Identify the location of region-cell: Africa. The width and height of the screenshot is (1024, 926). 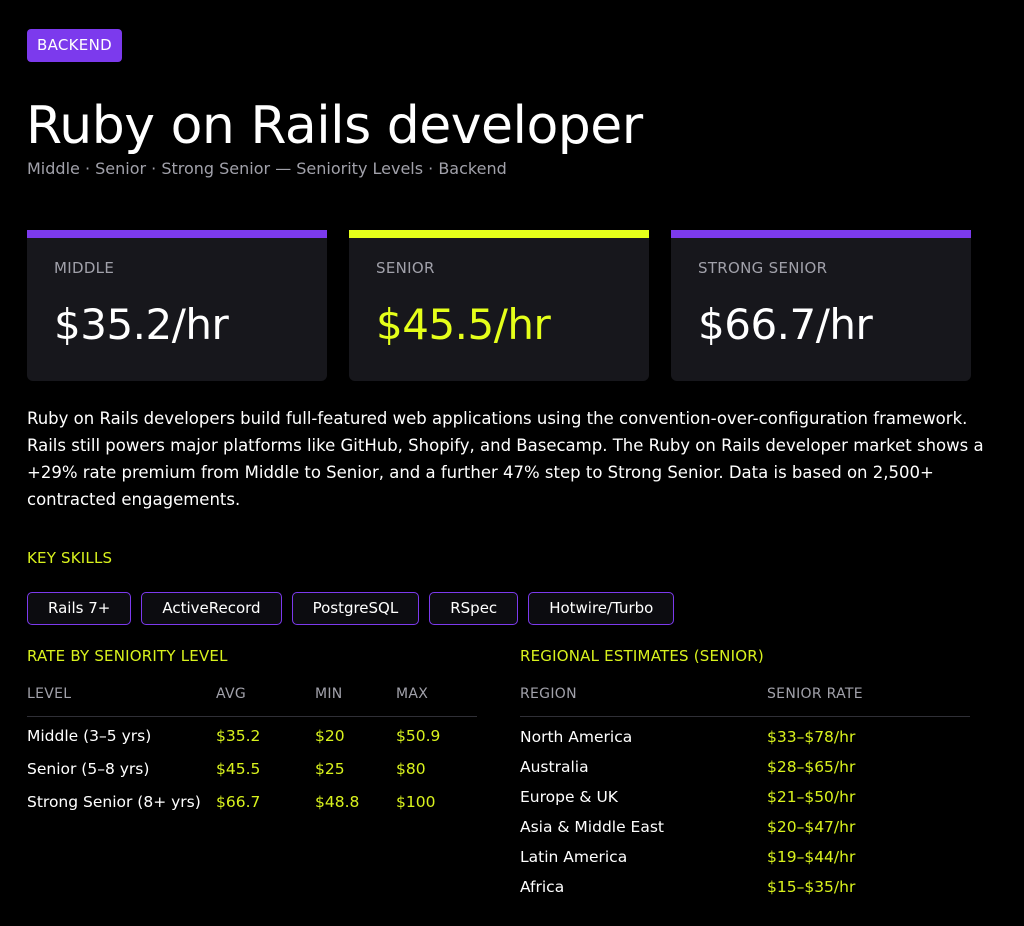
(542, 887).